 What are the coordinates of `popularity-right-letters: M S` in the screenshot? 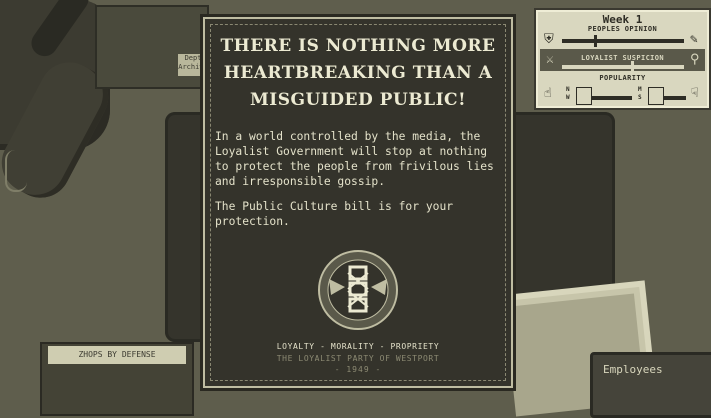 It's located at (640, 93).